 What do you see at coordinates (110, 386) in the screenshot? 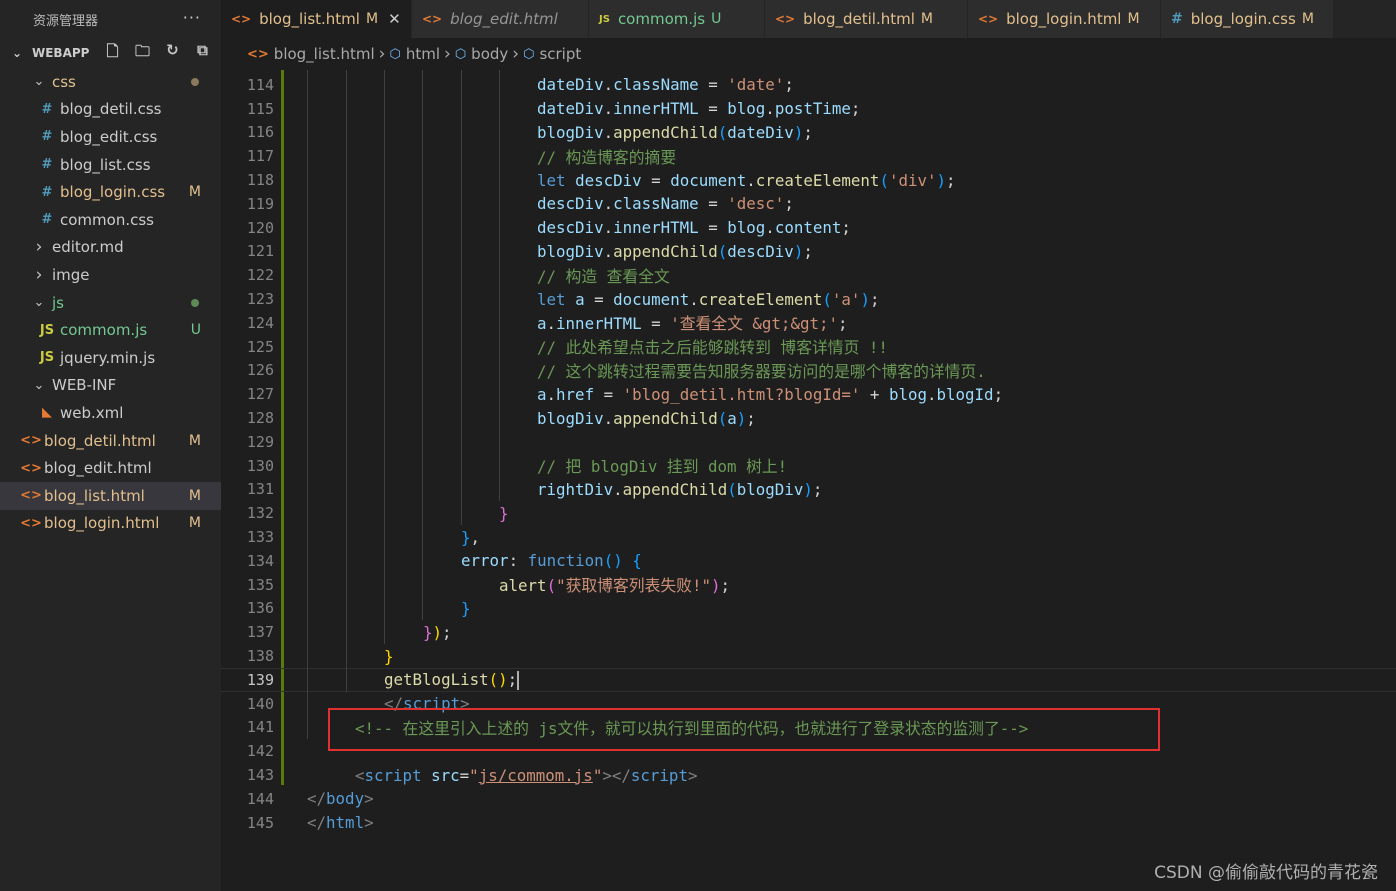
I see `tree-item: ⌄ WEB-INF` at bounding box center [110, 386].